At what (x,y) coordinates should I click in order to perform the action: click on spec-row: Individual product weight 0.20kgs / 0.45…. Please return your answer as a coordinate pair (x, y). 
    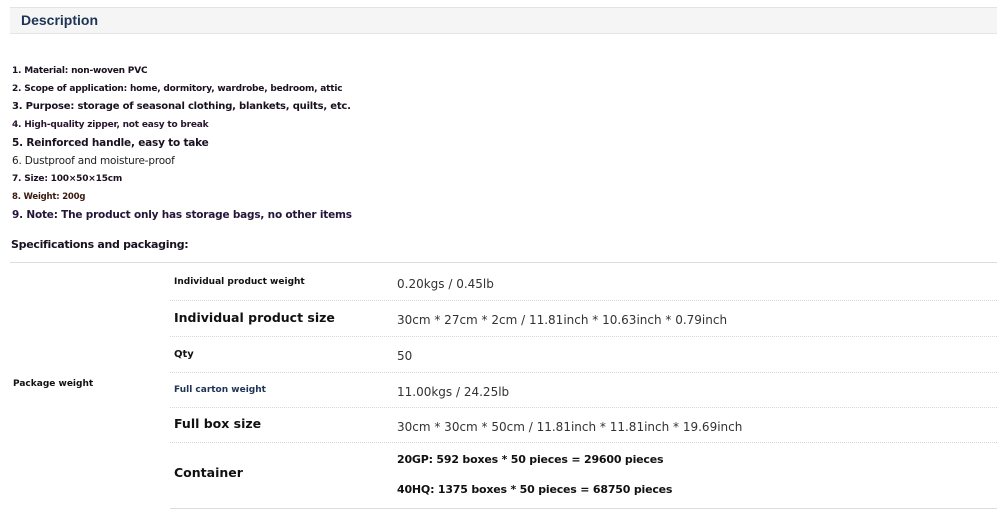
    Looking at the image, I should click on (583, 282).